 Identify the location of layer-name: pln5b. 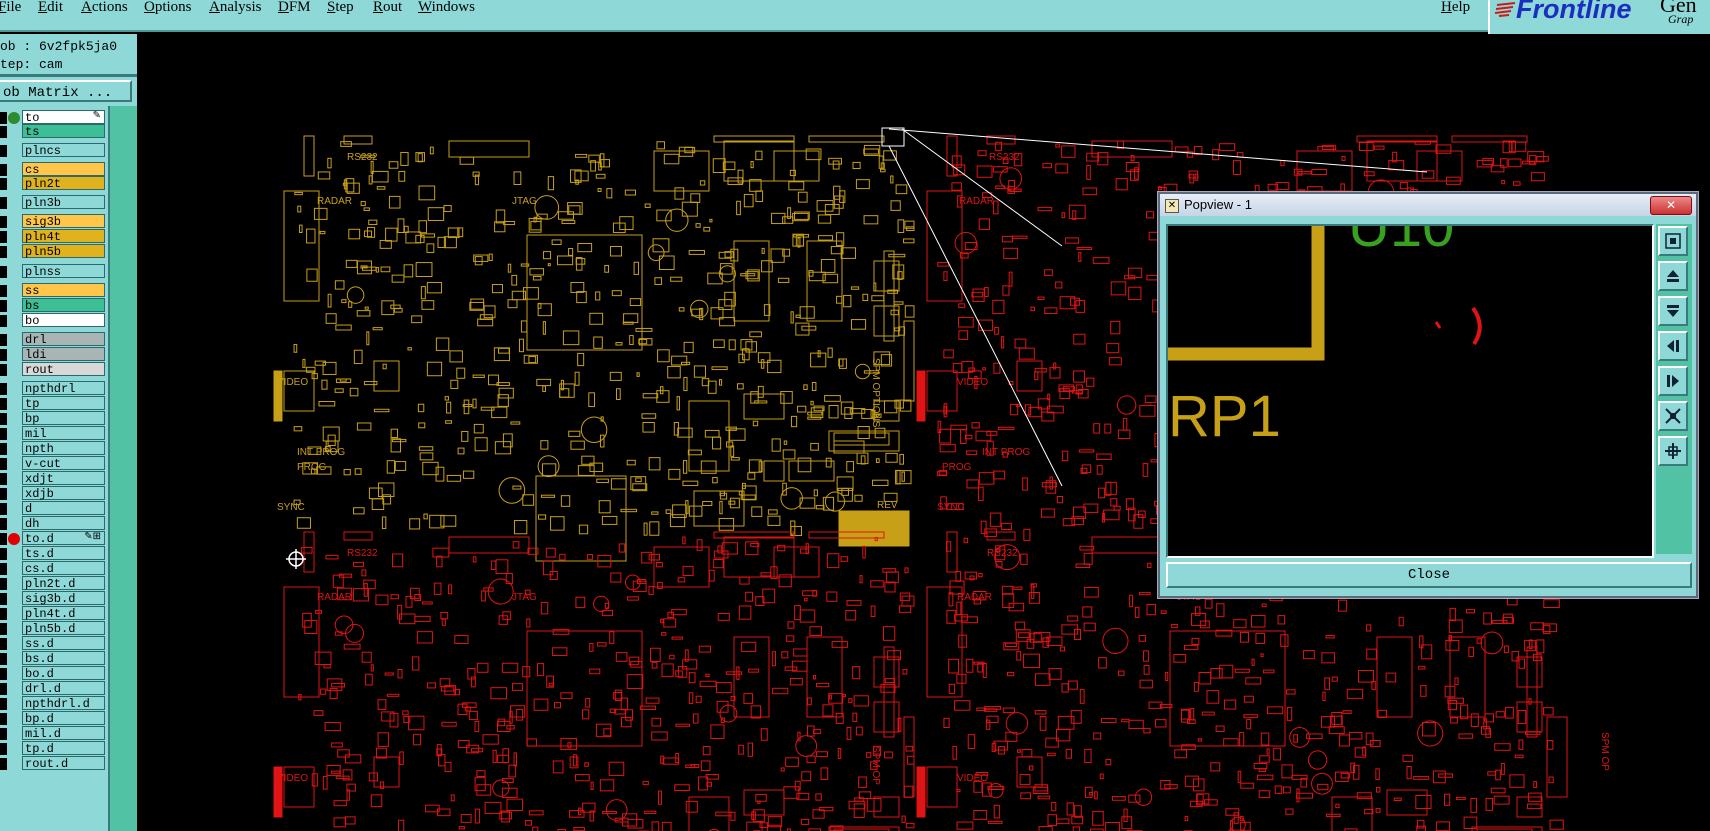
(63, 251).